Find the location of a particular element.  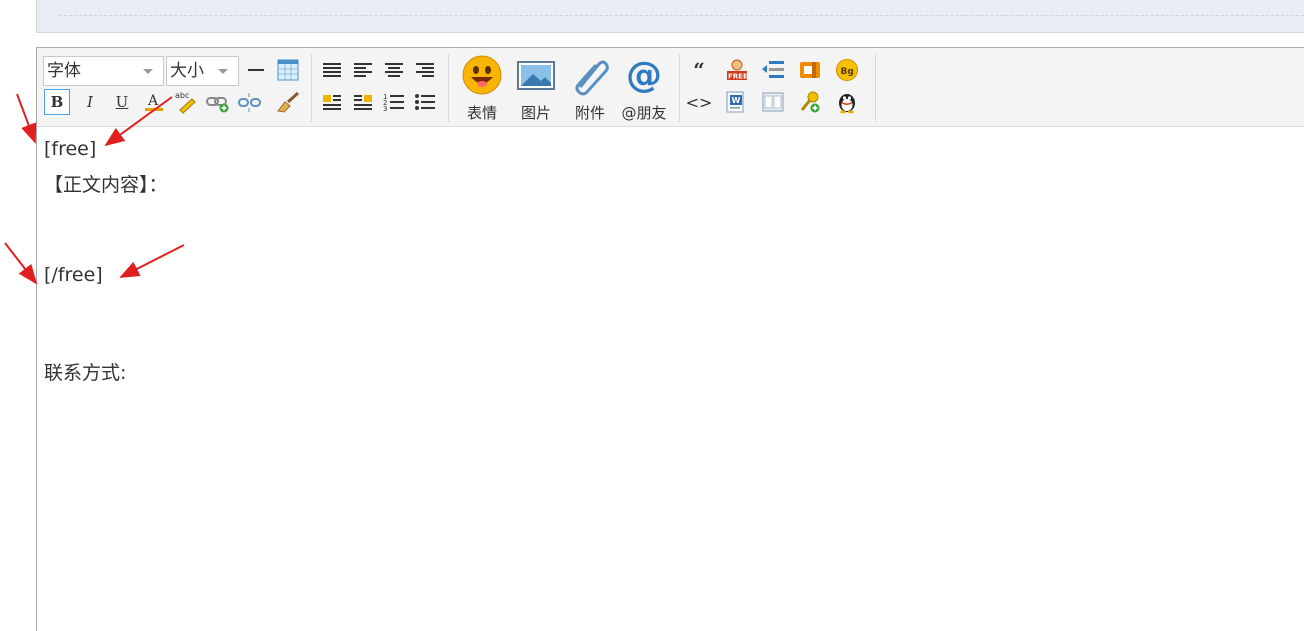

paste-from-word-button: W is located at coordinates (737, 102).